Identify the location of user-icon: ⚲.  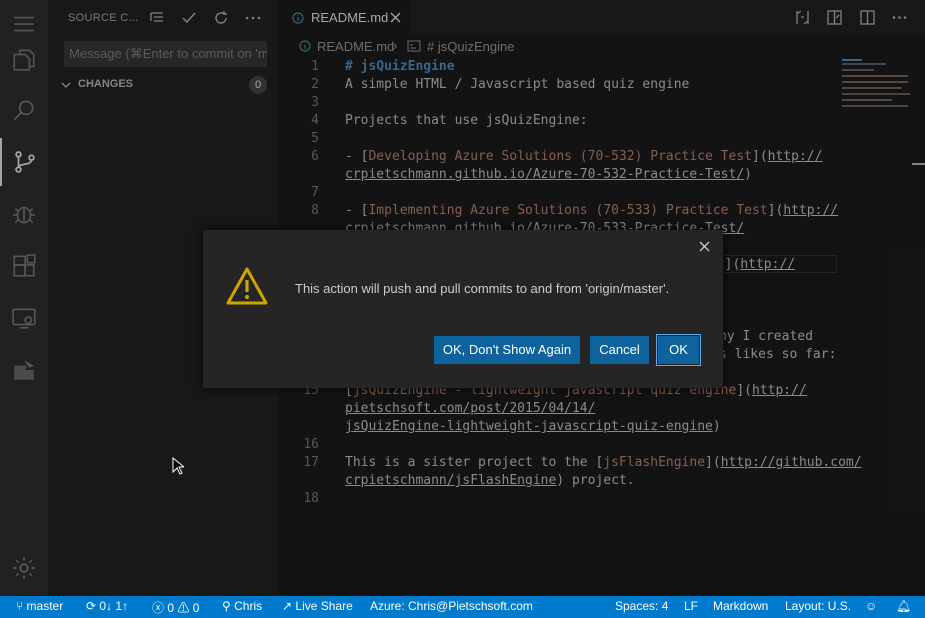
(228, 606).